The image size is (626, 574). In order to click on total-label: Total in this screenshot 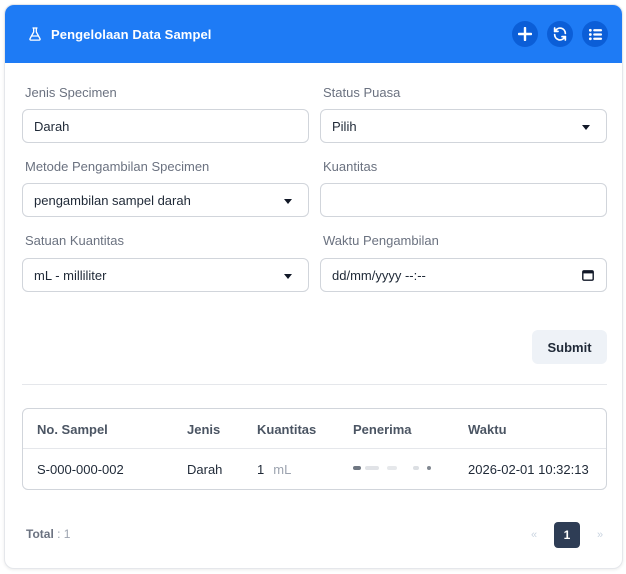, I will do `click(40, 534)`.